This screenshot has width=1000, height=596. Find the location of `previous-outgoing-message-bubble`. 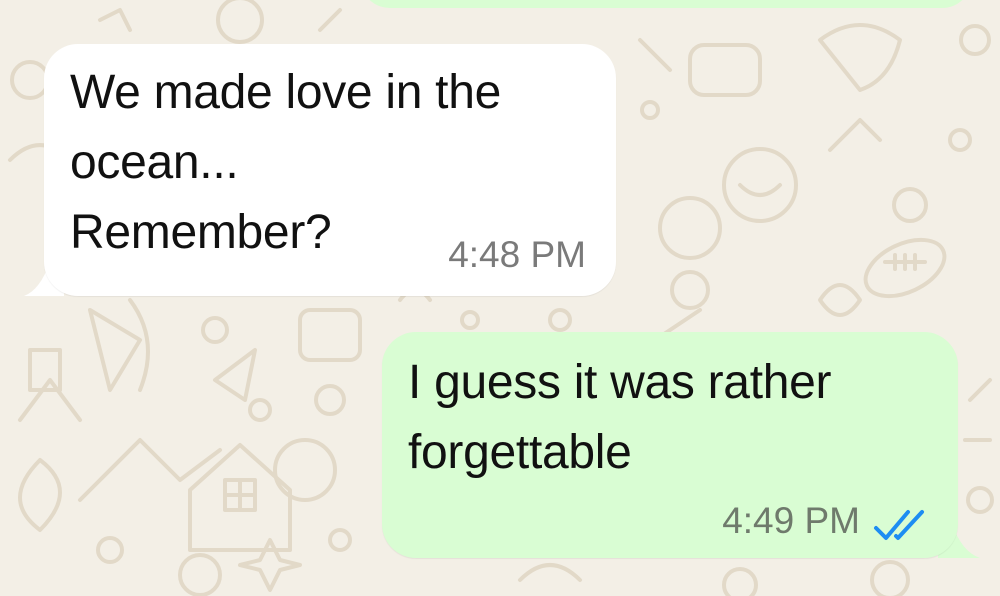

previous-outgoing-message-bubble is located at coordinates (666, 4).